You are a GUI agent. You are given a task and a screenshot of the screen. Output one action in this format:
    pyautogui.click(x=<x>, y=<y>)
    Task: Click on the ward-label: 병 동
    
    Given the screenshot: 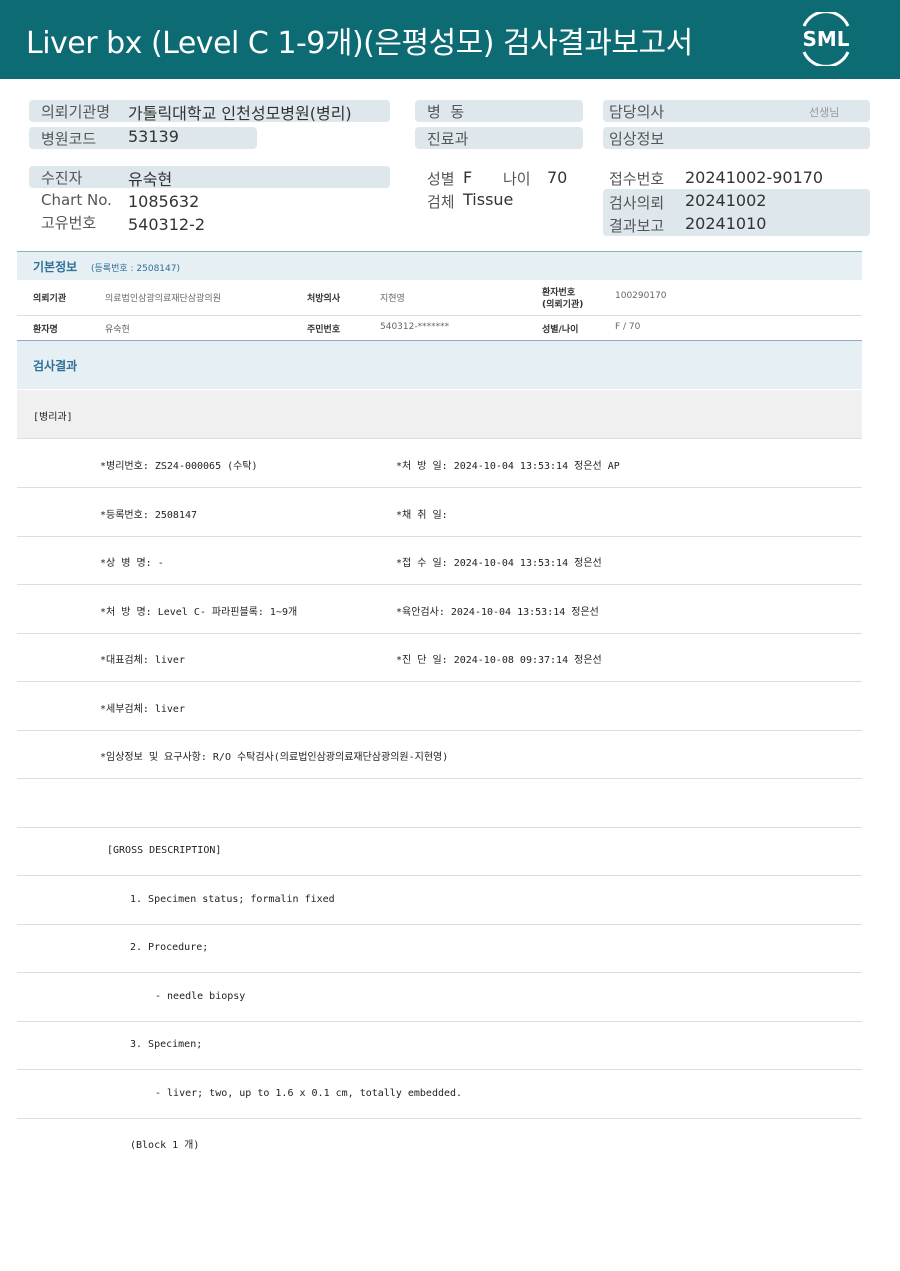 What is the action you would take?
    pyautogui.click(x=446, y=112)
    